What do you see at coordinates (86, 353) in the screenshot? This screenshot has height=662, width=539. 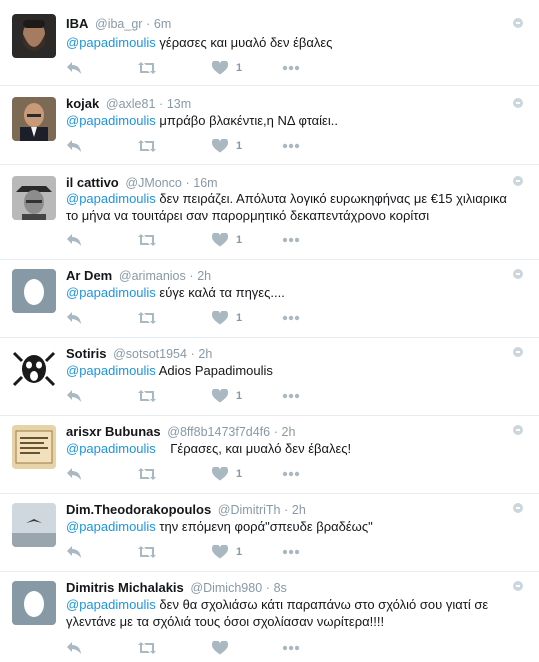 I see `display-name: Sotiris` at bounding box center [86, 353].